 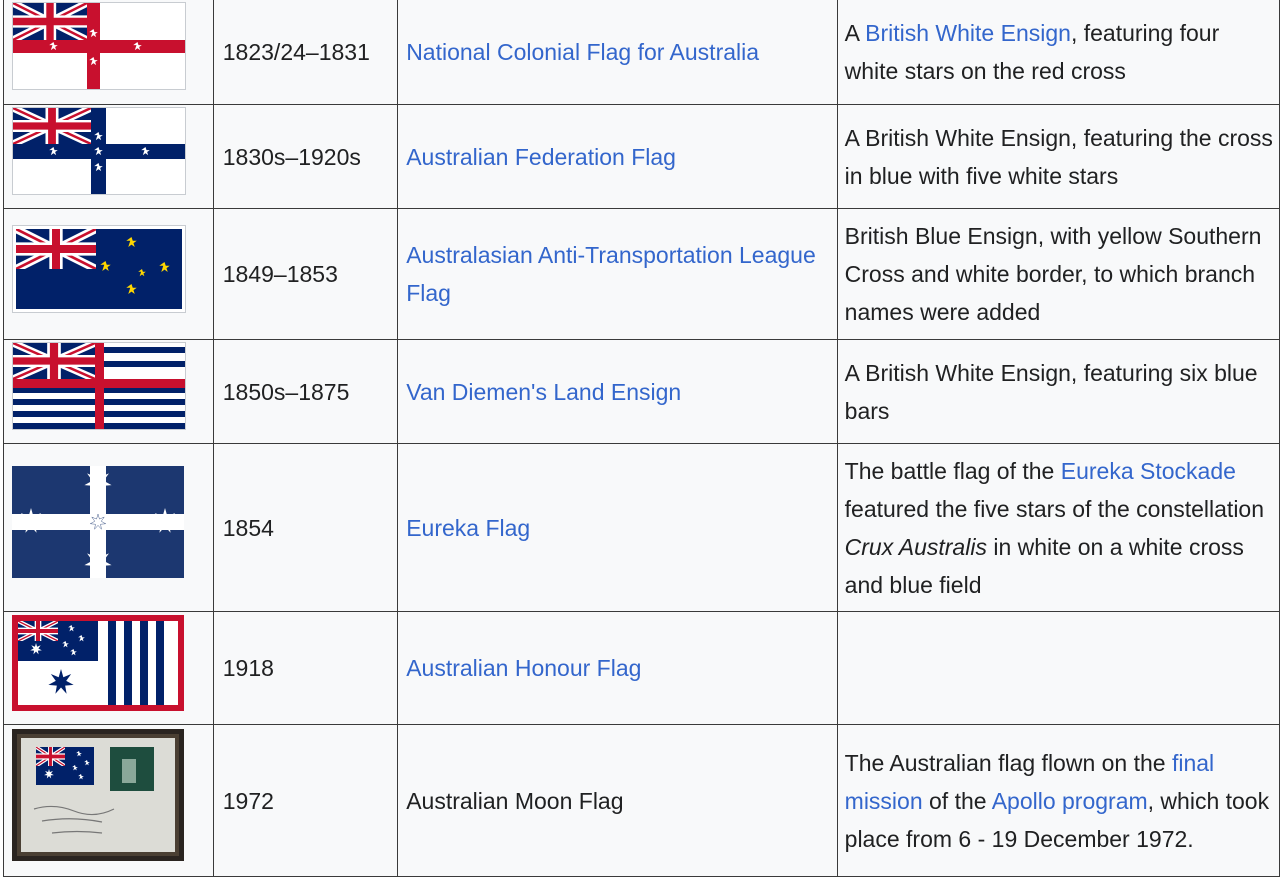 I want to click on year-text: 1854, so click(x=248, y=527).